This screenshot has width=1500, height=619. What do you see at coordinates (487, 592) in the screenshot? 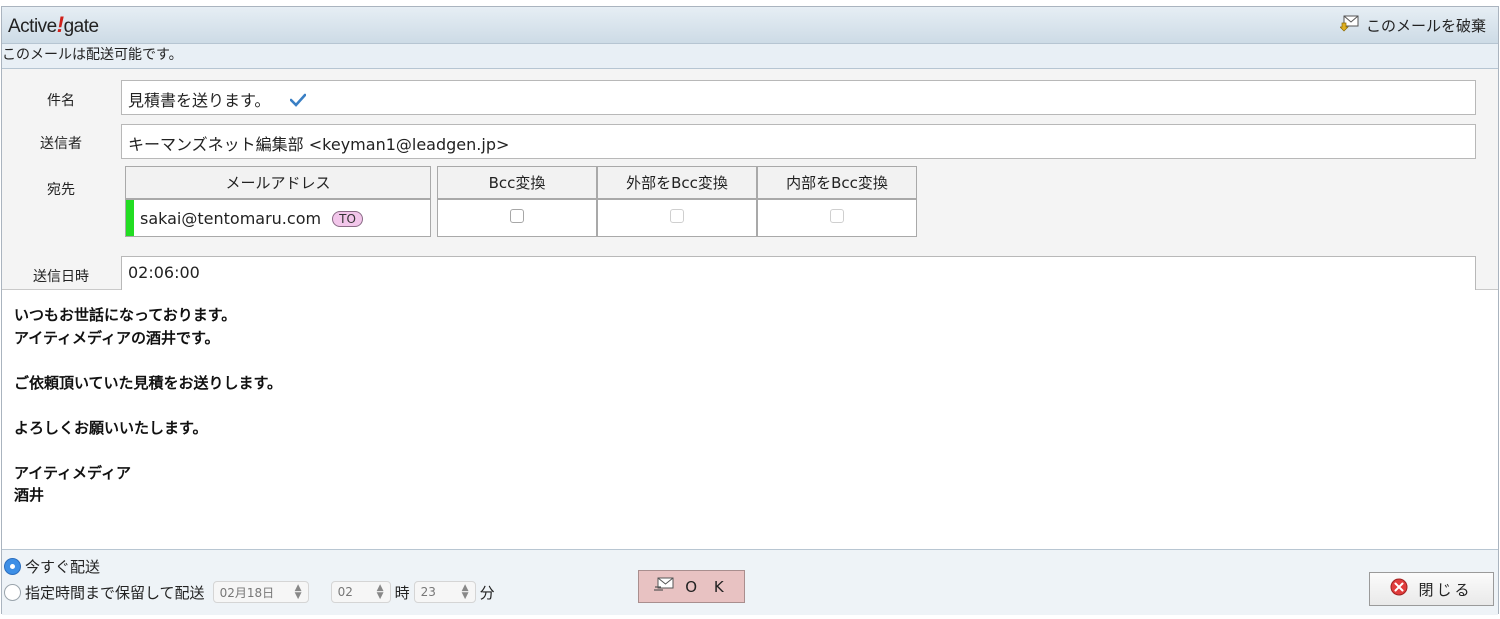
I see `minute-unit: 分` at bounding box center [487, 592].